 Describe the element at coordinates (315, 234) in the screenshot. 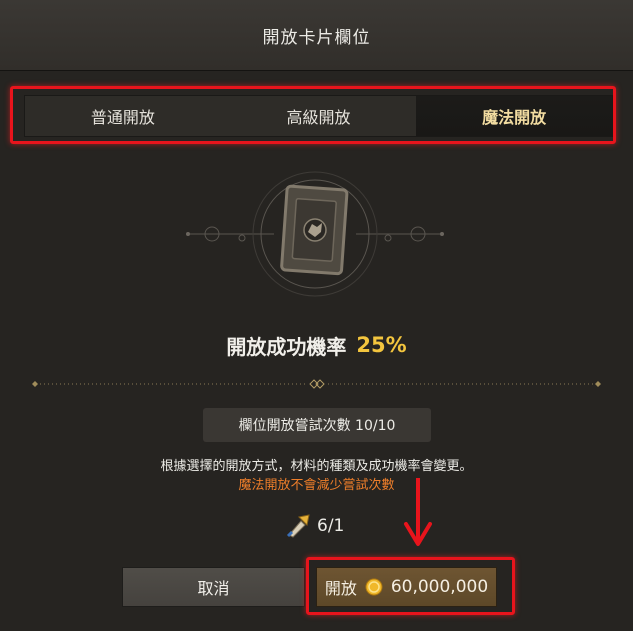

I see `card-slot-emblem-icon` at that location.